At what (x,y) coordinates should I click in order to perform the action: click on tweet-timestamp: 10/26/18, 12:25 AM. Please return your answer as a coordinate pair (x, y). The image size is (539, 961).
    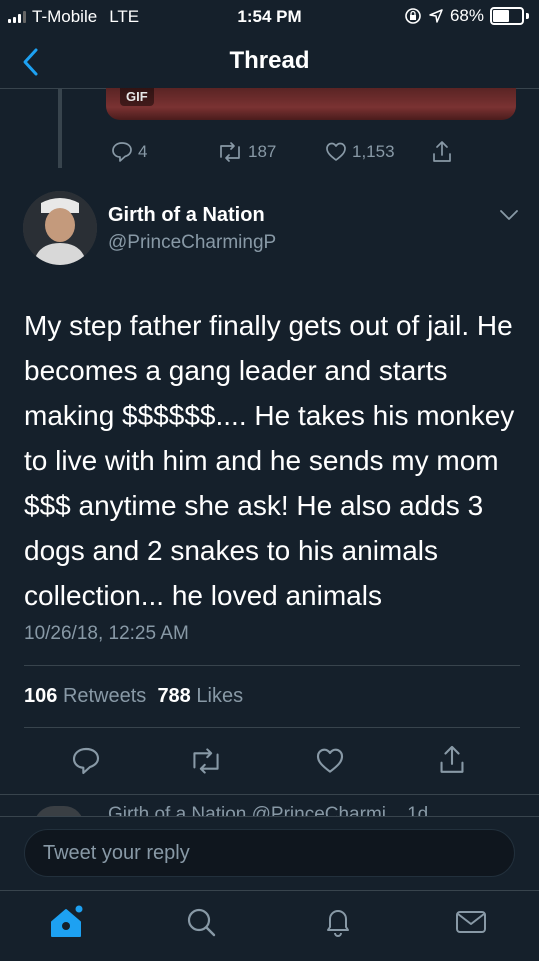
    Looking at the image, I should click on (106, 633).